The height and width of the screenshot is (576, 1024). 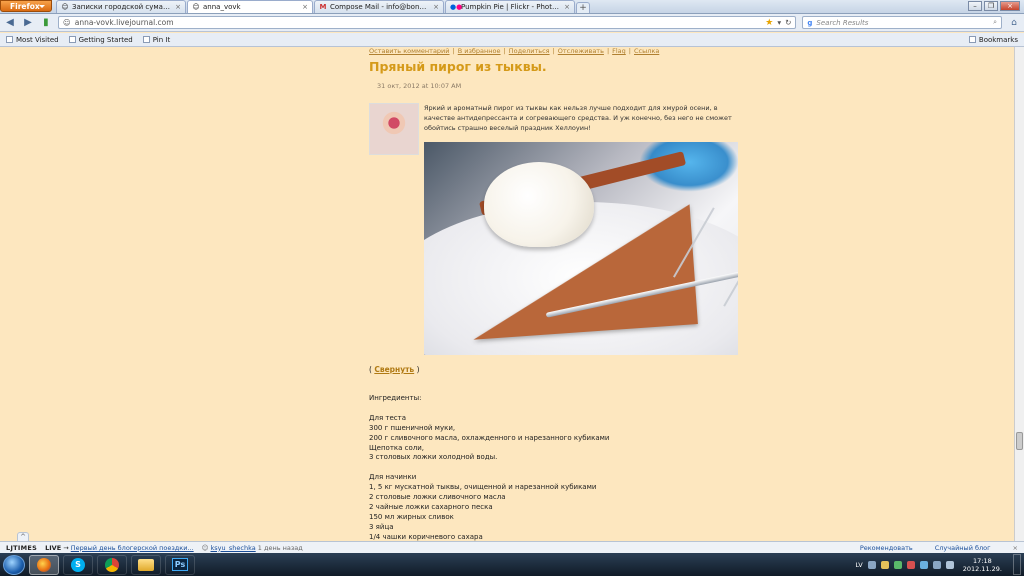 I want to click on leave-comment-link: Оставить комментарий, so click(x=409, y=51).